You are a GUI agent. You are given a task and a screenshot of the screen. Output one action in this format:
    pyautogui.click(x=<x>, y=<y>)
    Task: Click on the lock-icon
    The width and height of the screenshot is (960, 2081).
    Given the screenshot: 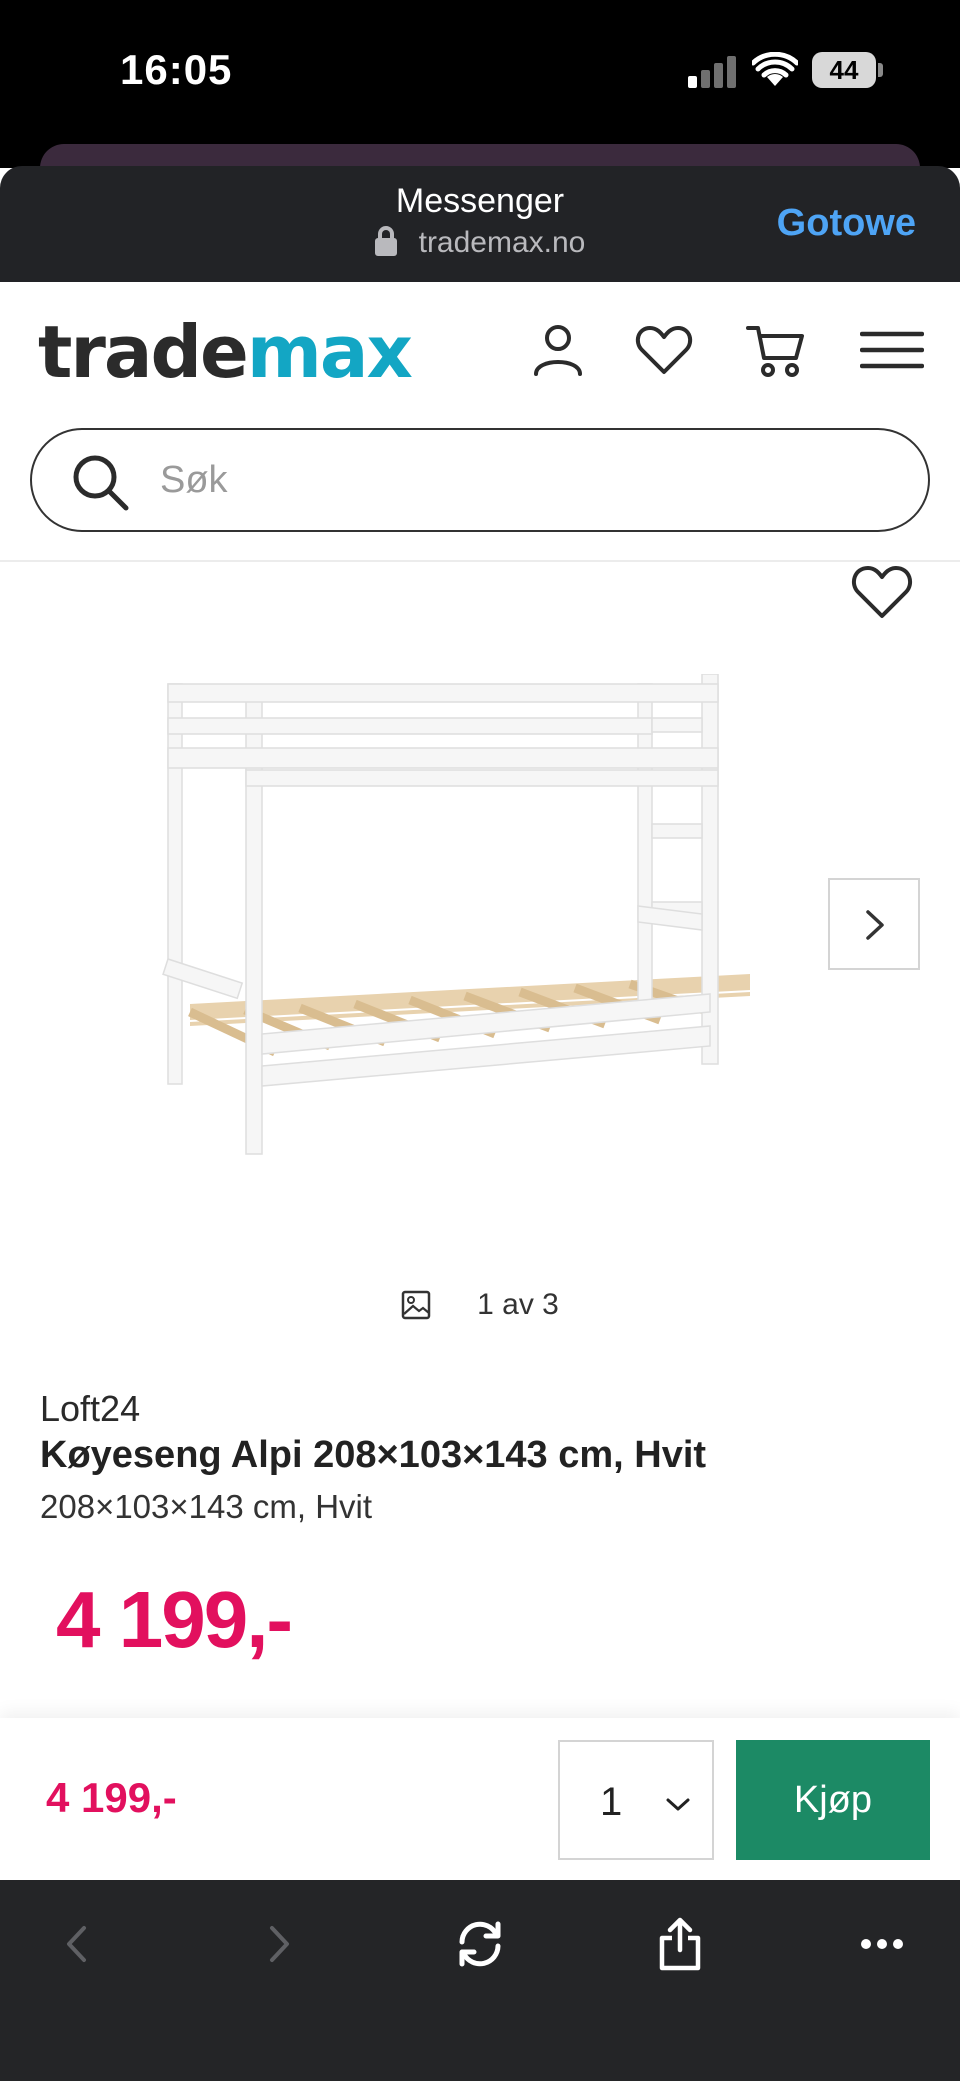 What is the action you would take?
    pyautogui.click(x=385, y=241)
    